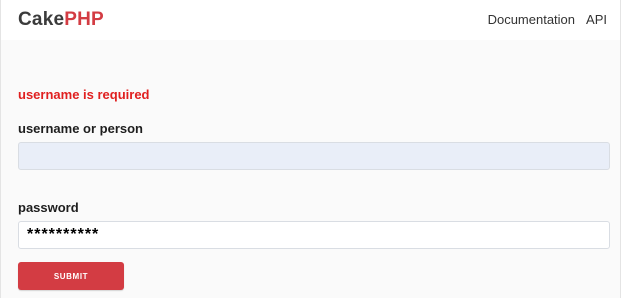 The image size is (621, 298). What do you see at coordinates (41, 19) in the screenshot?
I see `brand-cake-text: Cake` at bounding box center [41, 19].